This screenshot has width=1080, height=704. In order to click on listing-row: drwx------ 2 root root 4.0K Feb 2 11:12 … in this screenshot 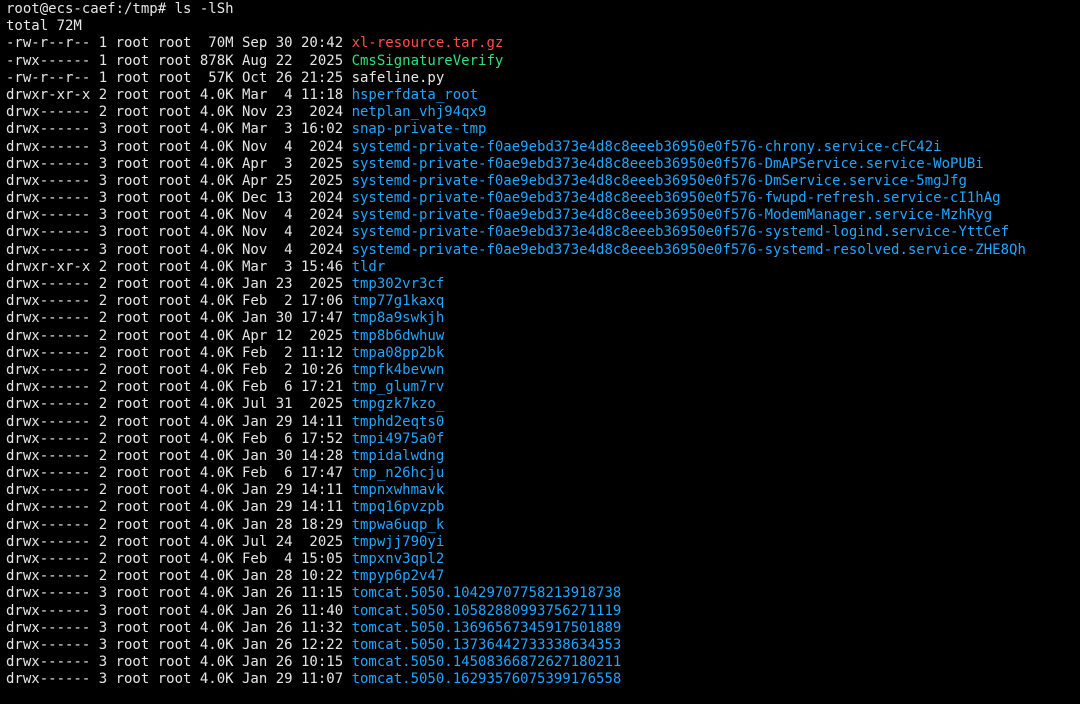, I will do `click(543, 353)`.